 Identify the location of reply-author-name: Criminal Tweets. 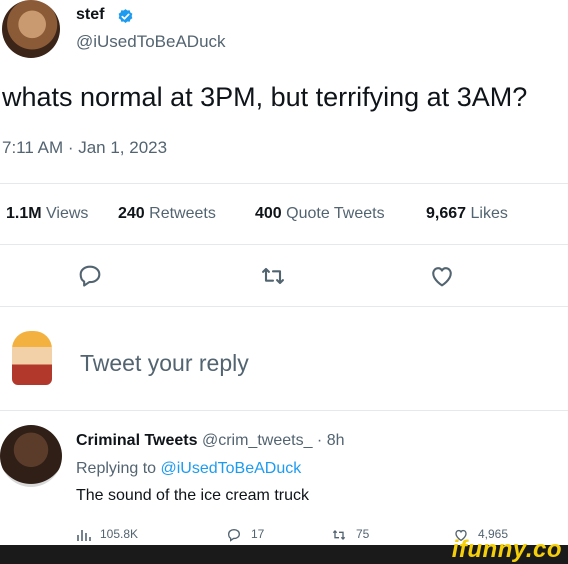
(137, 440).